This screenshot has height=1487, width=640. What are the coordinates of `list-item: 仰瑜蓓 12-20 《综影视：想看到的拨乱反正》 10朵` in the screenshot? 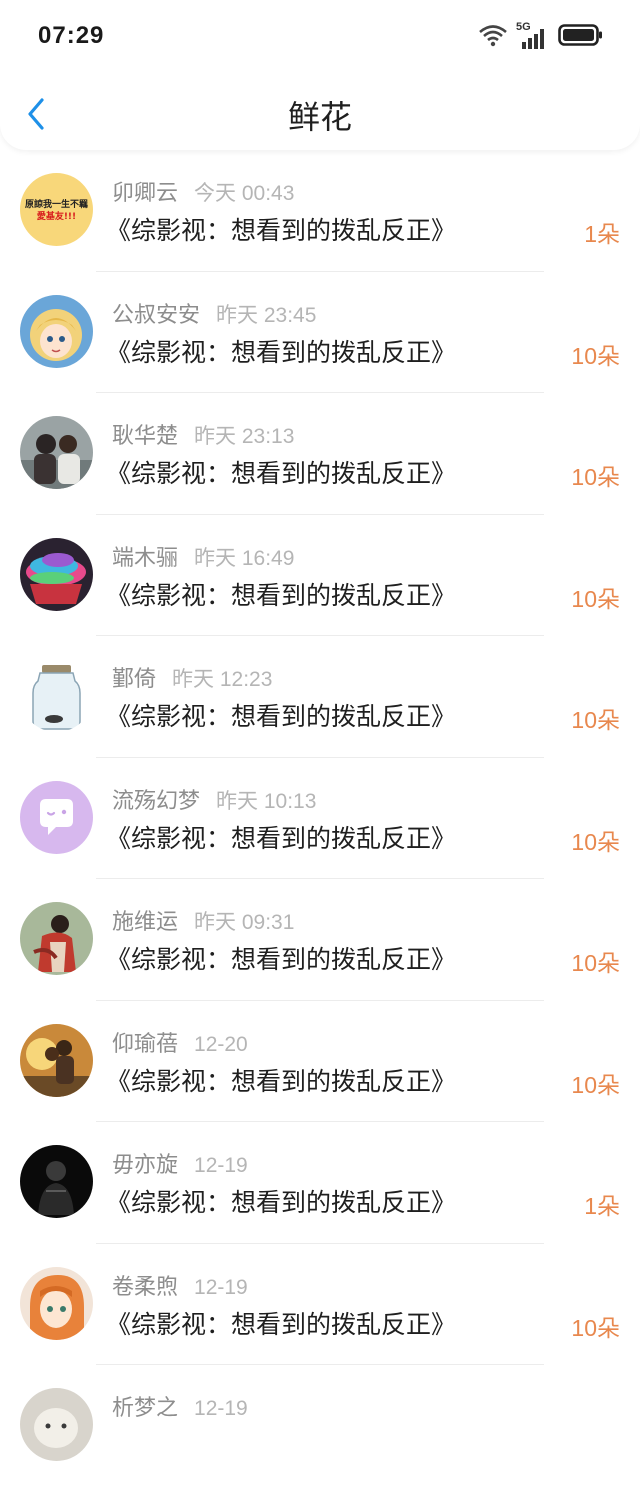 It's located at (320, 1061).